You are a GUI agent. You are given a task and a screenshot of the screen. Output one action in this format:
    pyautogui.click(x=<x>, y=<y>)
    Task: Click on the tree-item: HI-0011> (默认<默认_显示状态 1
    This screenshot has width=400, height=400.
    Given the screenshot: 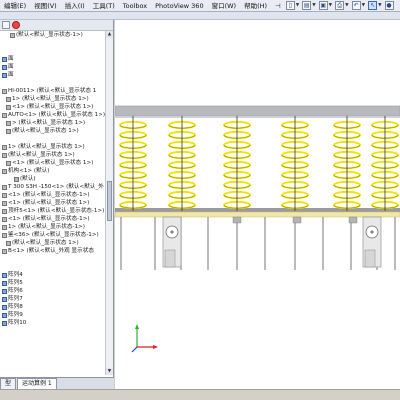 What is the action you would take?
    pyautogui.click(x=53, y=91)
    